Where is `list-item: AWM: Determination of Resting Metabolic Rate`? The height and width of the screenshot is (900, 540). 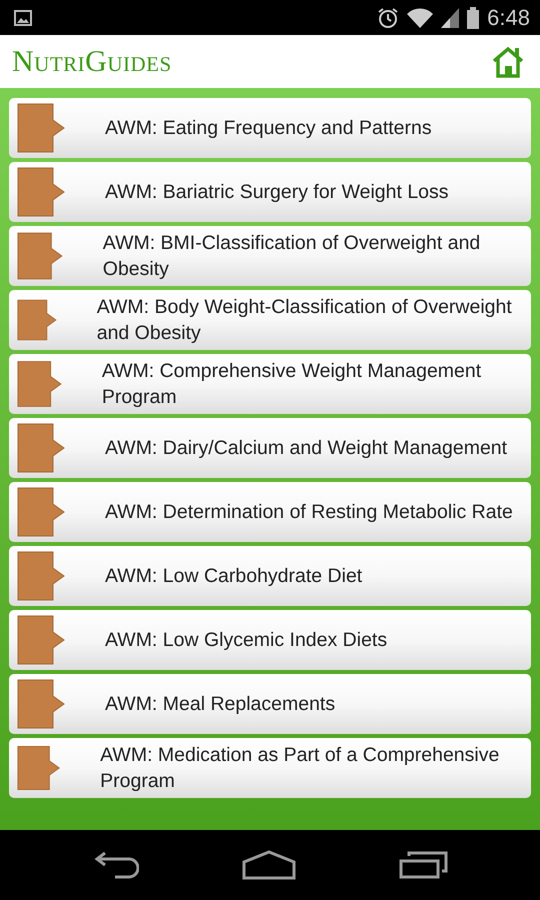
list-item: AWM: Determination of Resting Metabolic Rate is located at coordinates (270, 512).